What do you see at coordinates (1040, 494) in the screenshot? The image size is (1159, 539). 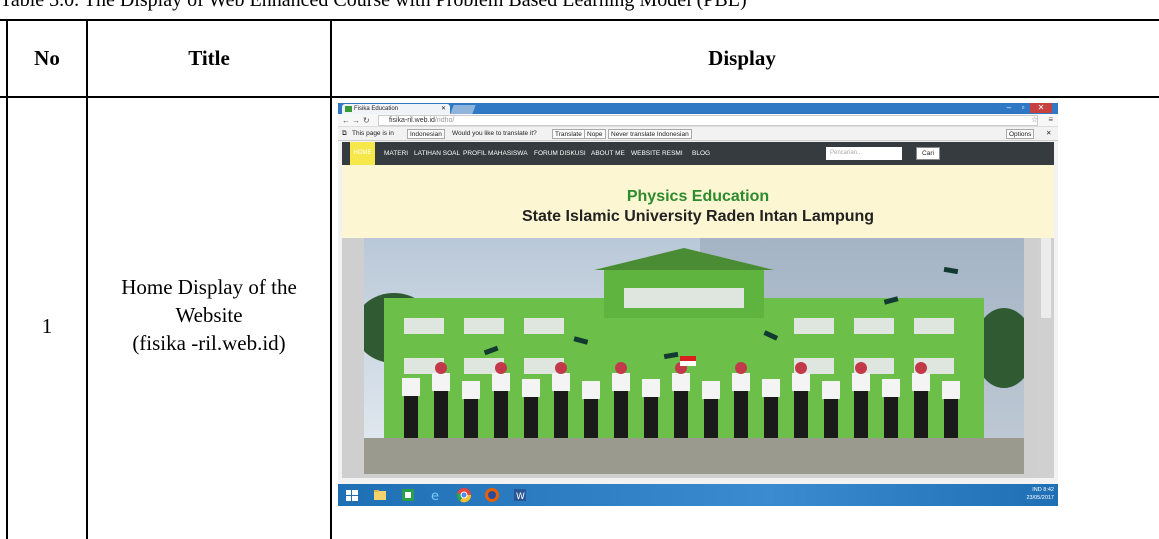 I see `system-tray: IND 8:42 23/05/2017` at bounding box center [1040, 494].